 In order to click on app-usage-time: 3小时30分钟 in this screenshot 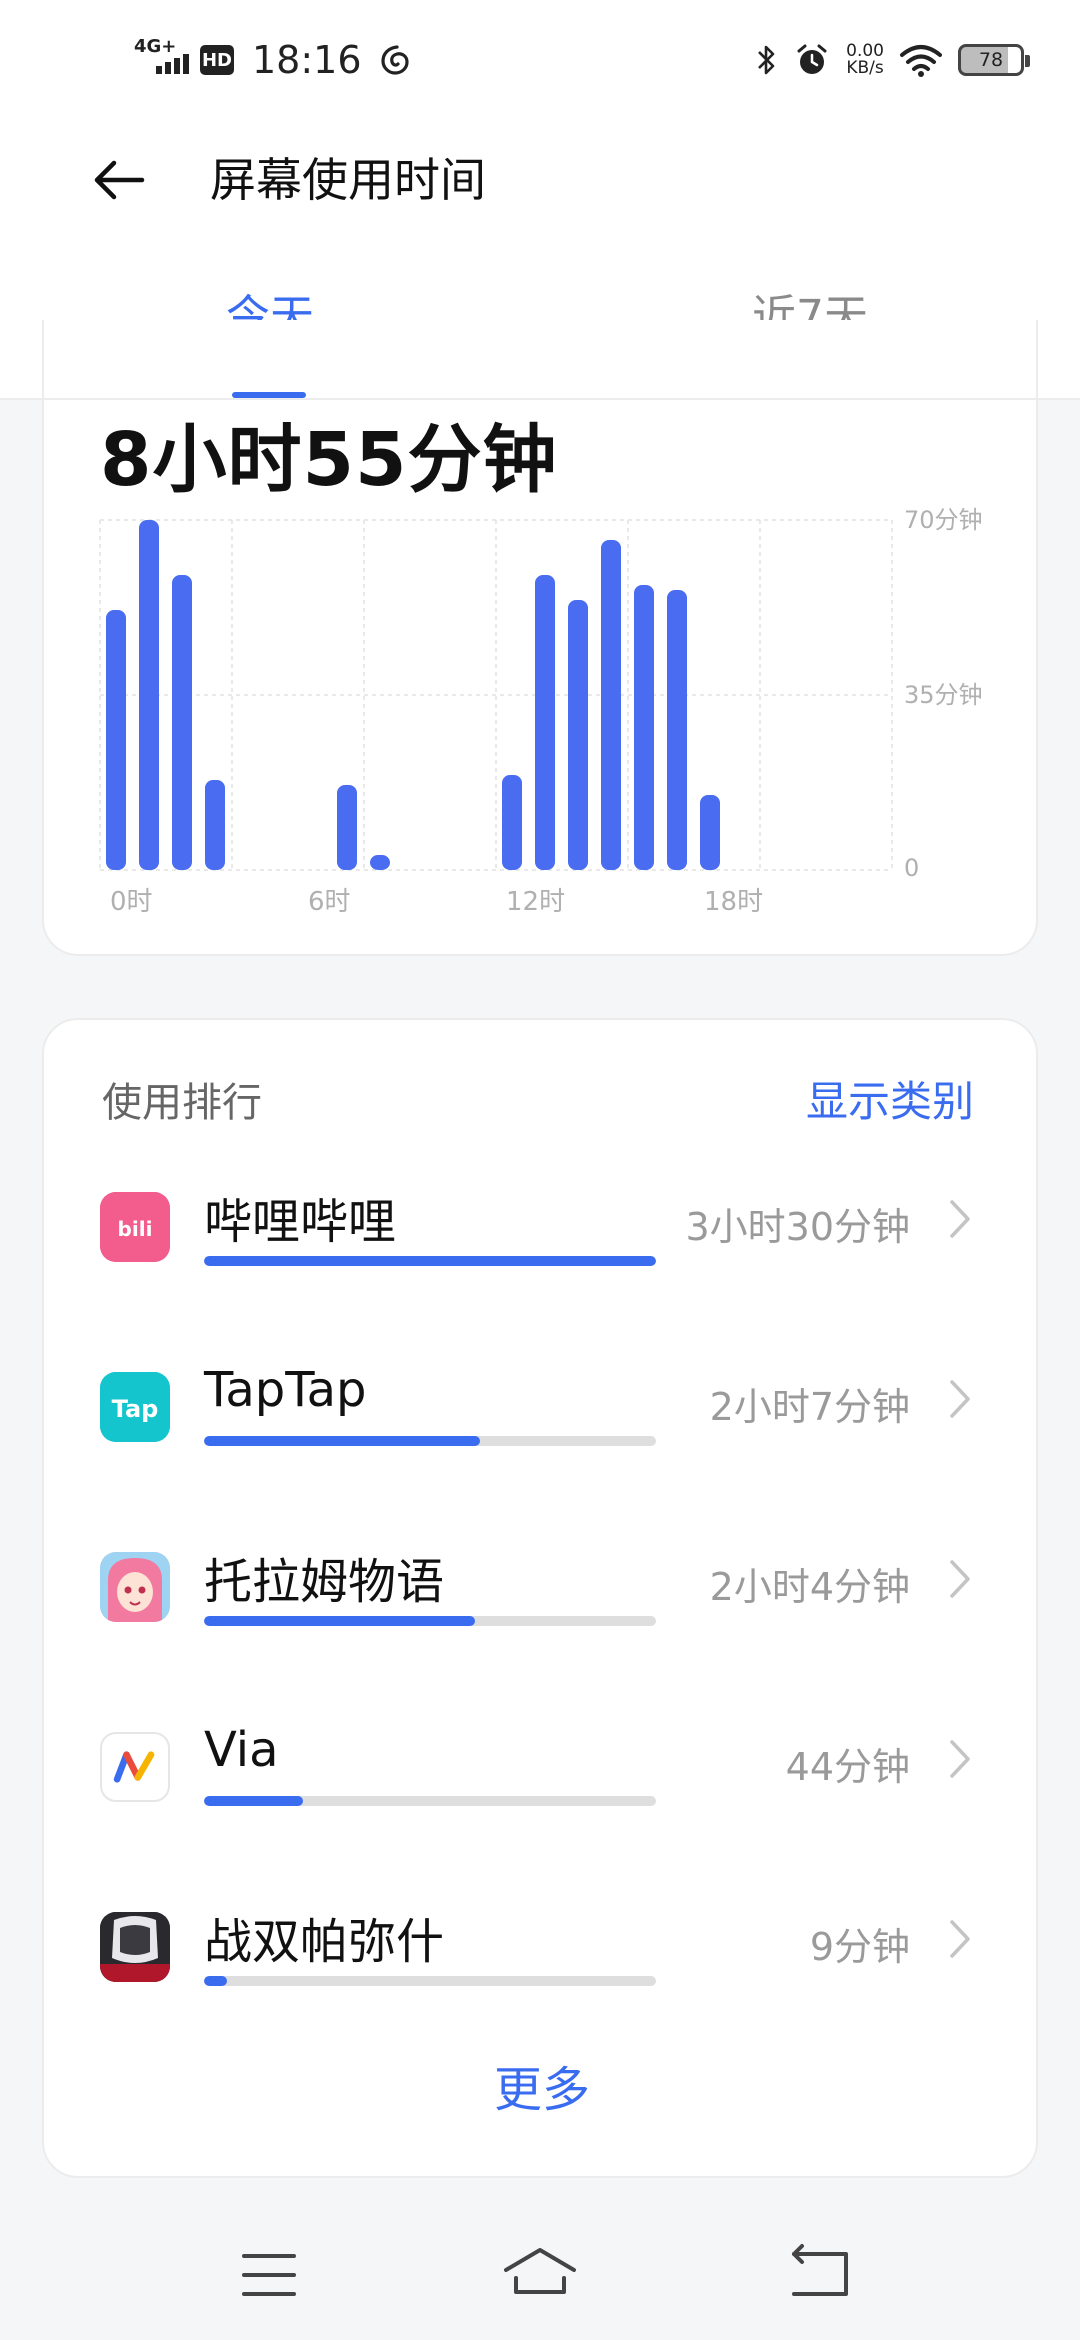, I will do `click(797, 1227)`.